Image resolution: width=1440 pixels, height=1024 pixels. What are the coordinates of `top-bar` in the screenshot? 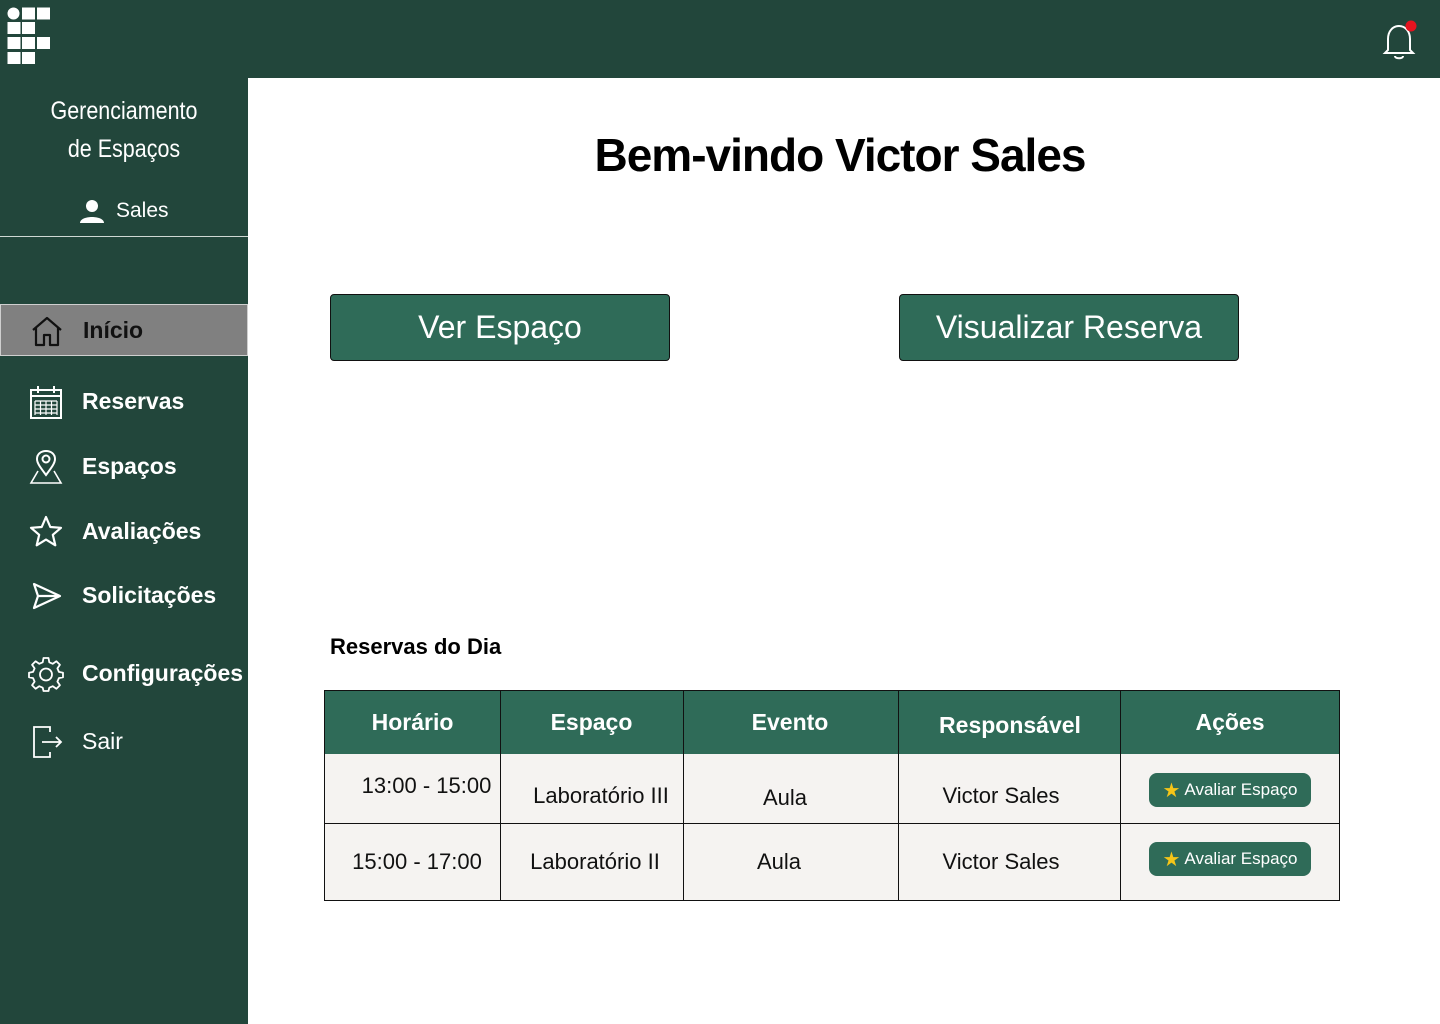 It's located at (720, 39).